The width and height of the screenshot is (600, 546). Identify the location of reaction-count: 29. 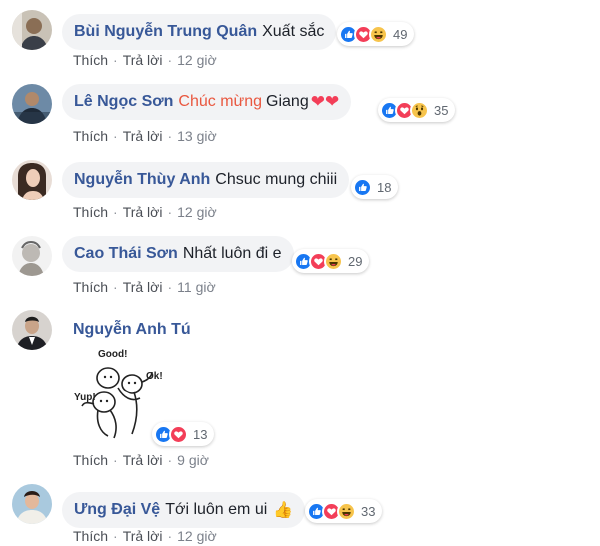
(355, 261).